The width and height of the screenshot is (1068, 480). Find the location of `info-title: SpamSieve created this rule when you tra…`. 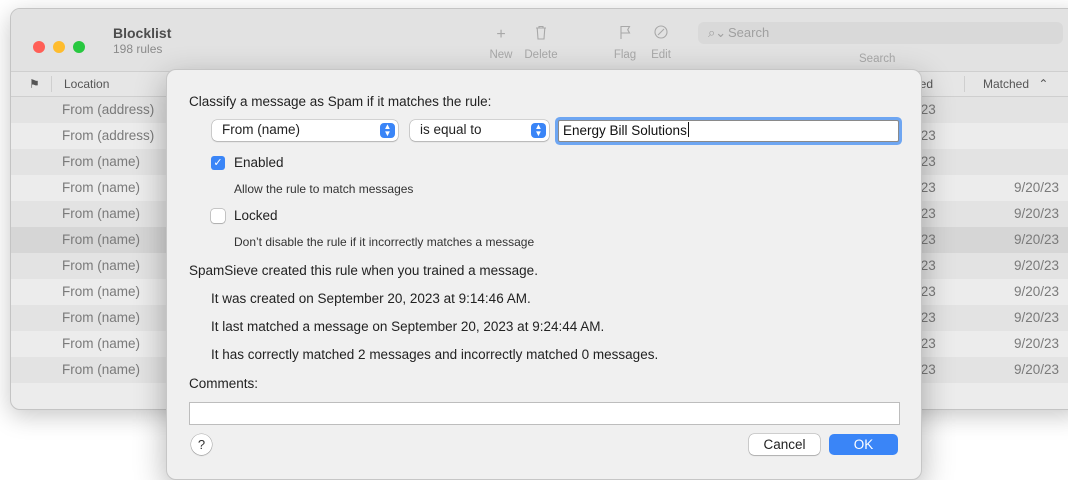

info-title: SpamSieve created this rule when you tra… is located at coordinates (363, 270).